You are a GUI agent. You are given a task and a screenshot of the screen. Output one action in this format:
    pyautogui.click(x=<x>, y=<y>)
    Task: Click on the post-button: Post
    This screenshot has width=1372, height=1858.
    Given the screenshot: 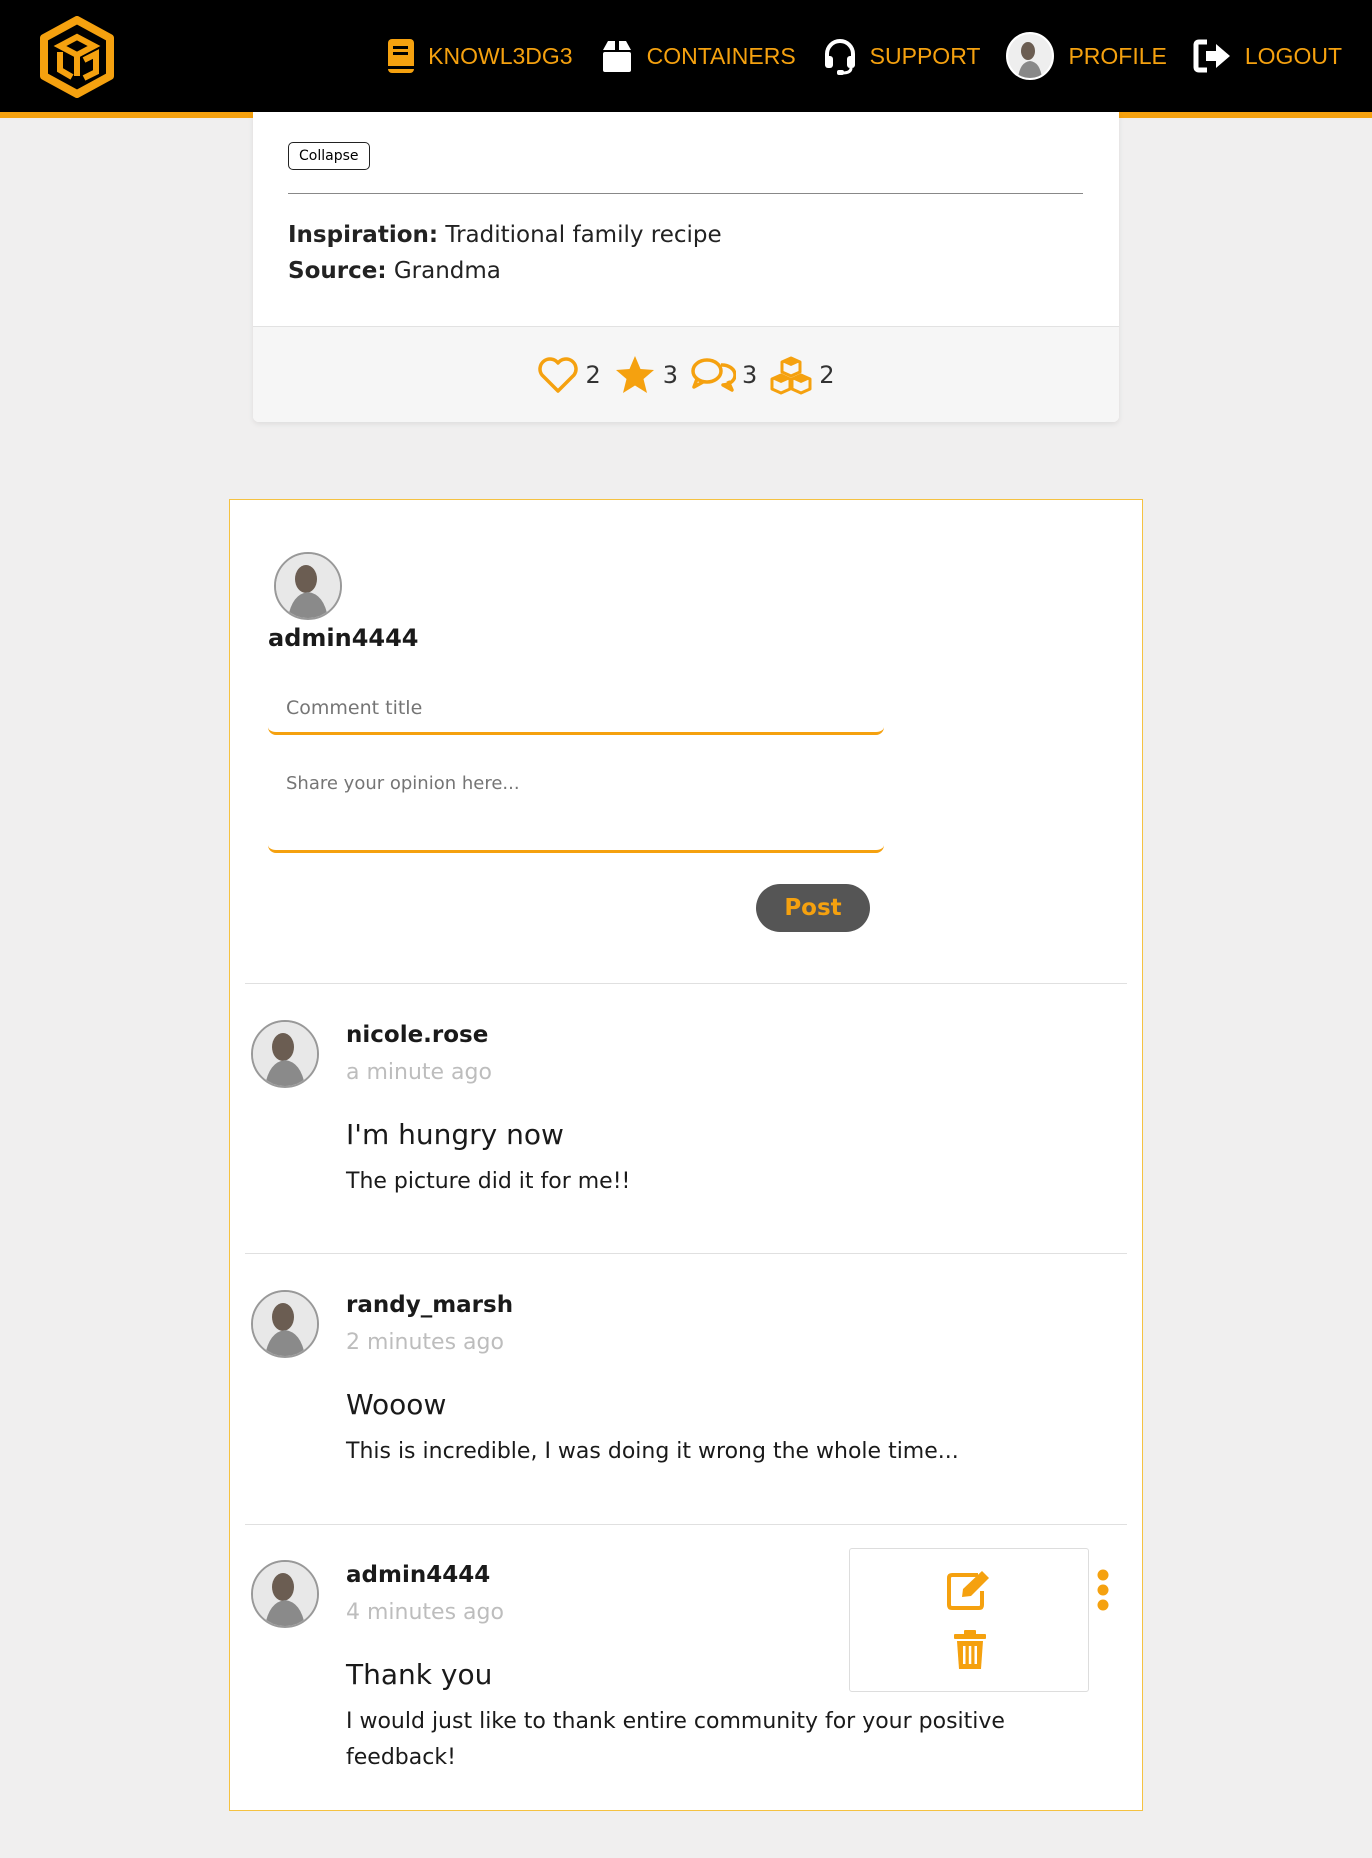 What is the action you would take?
    pyautogui.click(x=813, y=908)
    